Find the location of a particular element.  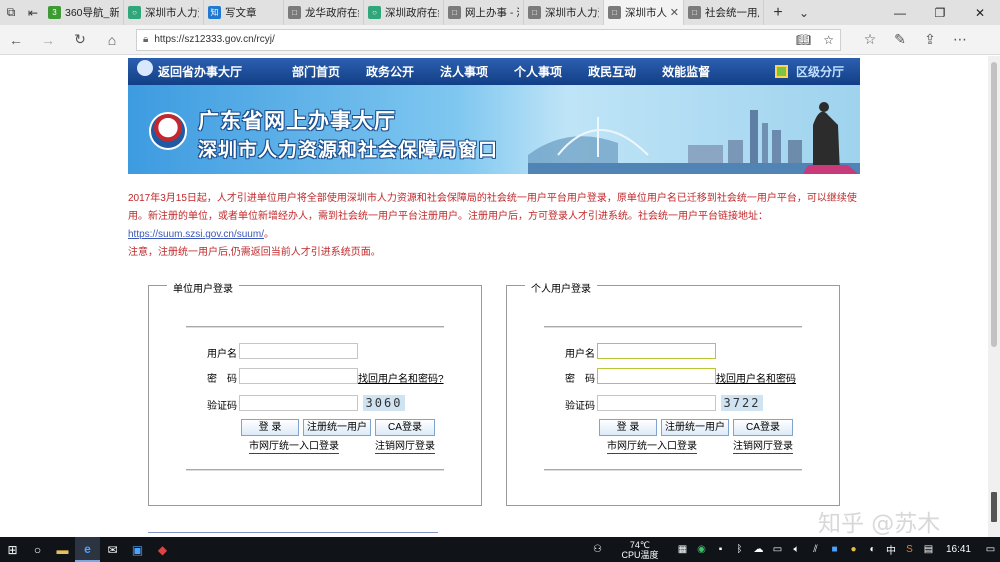

suum-link: https://suum.szsi.gov.cn/suum/ is located at coordinates (196, 234).